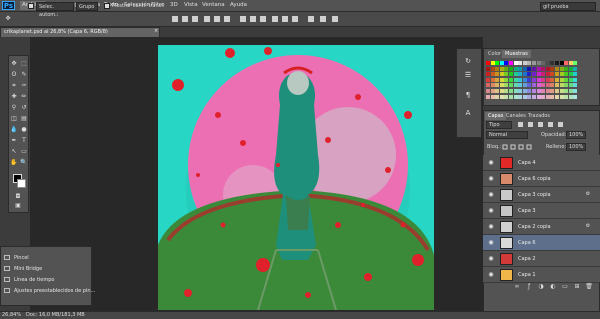  I want to click on new-layer-icon: ⊞, so click(577, 287).